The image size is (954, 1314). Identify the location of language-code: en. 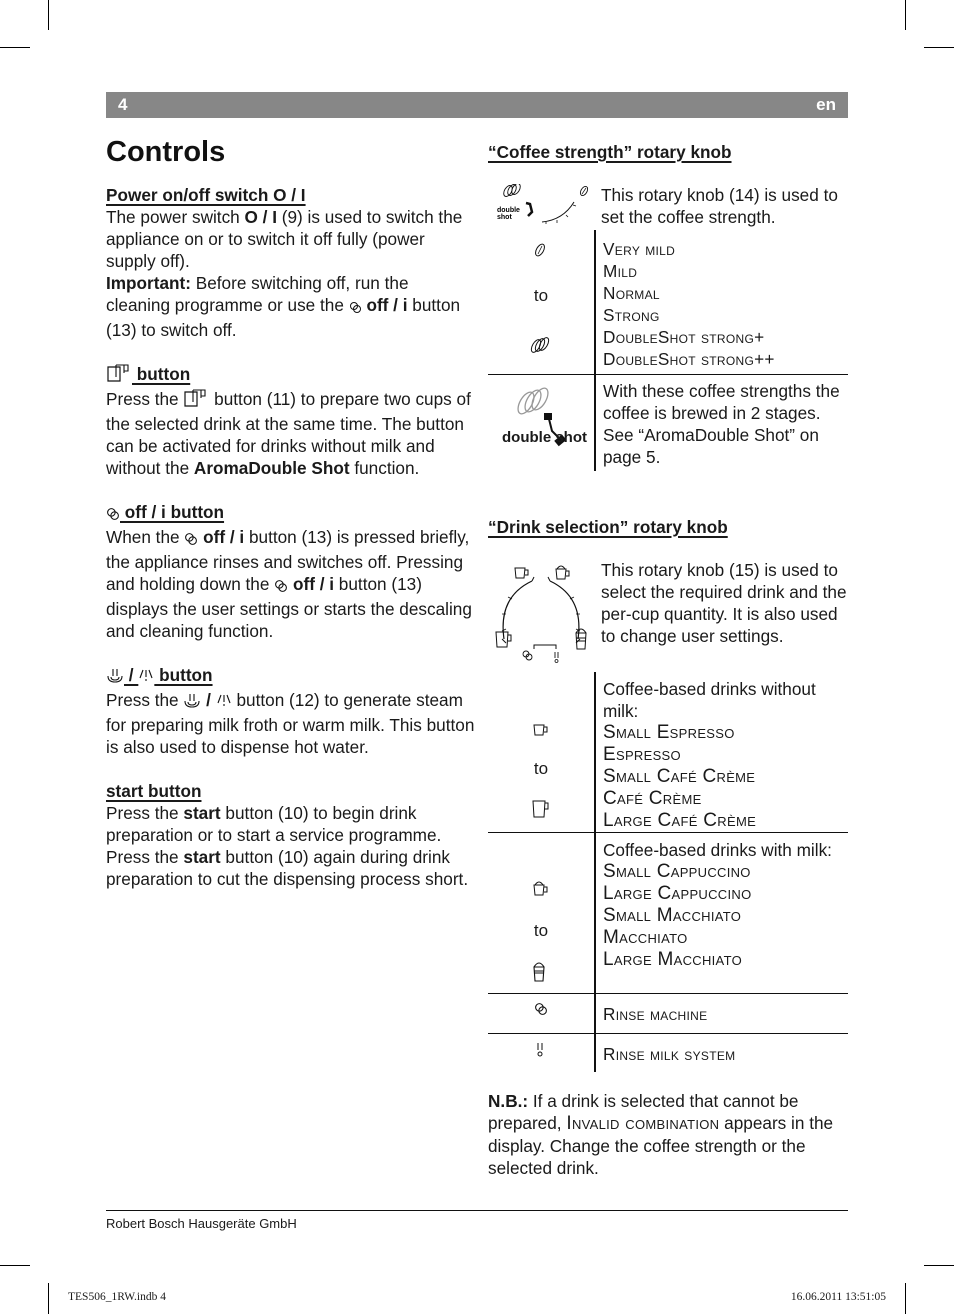
(826, 104).